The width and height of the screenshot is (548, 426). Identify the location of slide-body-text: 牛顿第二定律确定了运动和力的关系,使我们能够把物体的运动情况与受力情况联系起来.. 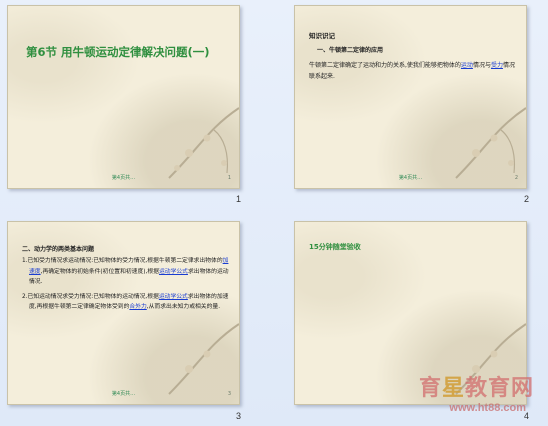
(412, 71).